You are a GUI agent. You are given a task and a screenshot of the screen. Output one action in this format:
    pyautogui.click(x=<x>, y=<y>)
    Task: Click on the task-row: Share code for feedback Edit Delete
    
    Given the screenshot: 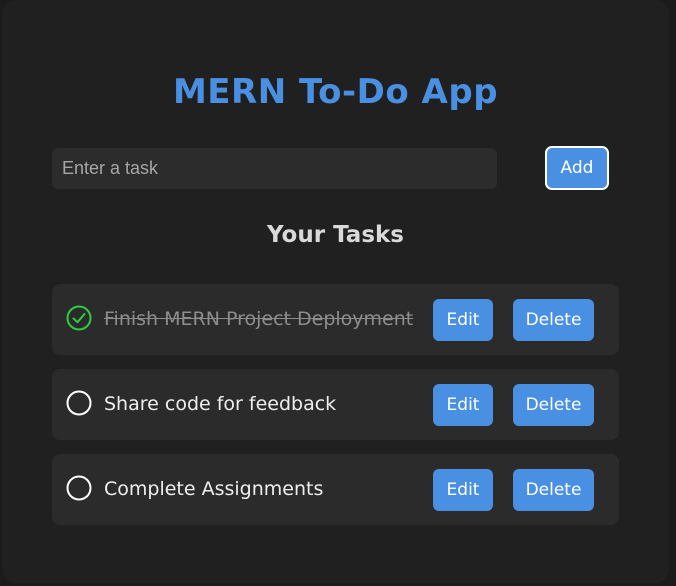 What is the action you would take?
    pyautogui.click(x=335, y=404)
    